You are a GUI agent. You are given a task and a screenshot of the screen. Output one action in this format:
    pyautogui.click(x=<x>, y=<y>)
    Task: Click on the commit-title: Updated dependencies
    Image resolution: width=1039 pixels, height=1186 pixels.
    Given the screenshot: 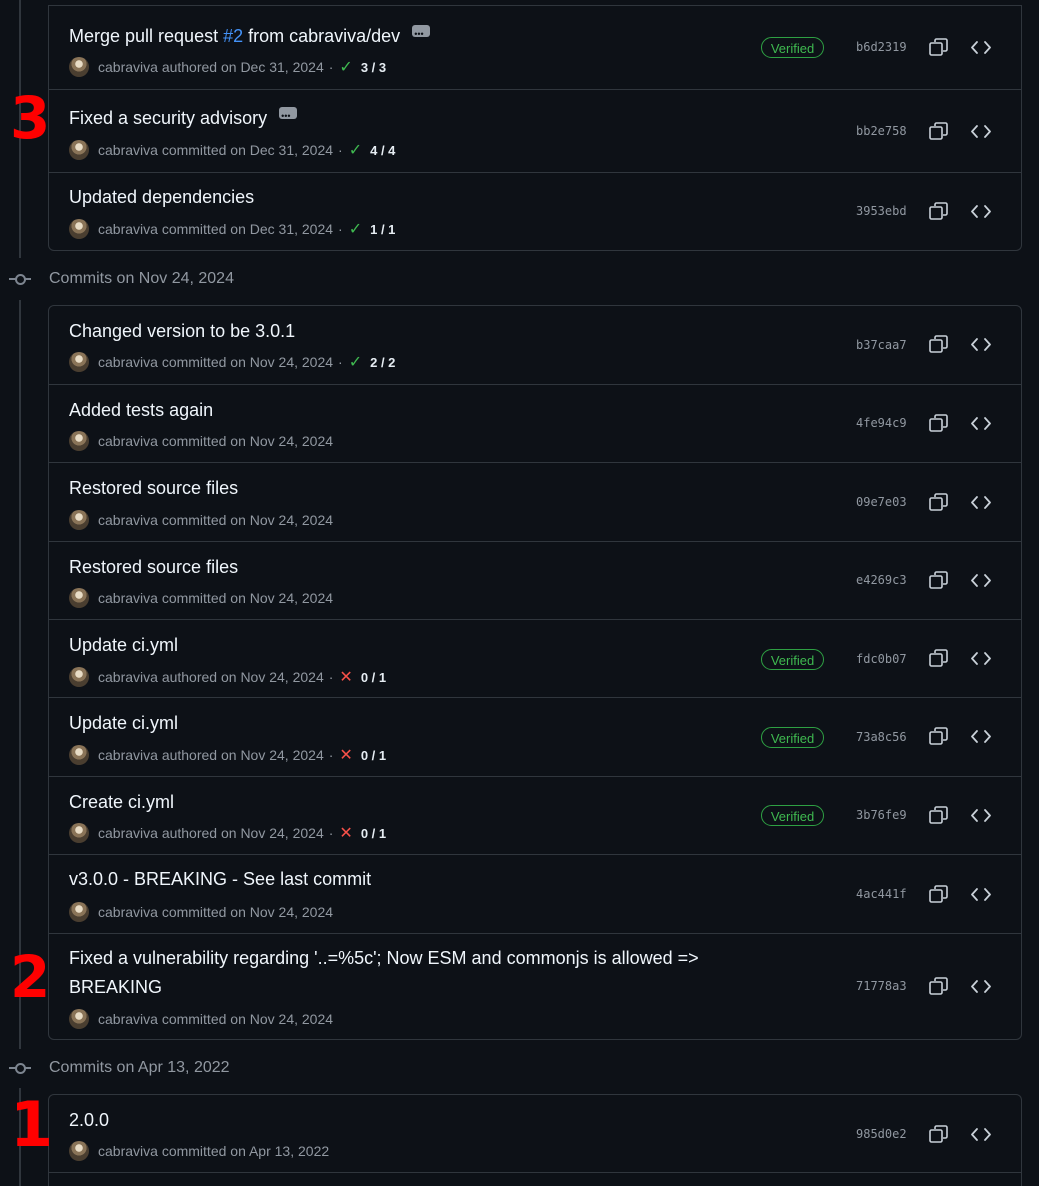 What is the action you would take?
    pyautogui.click(x=161, y=197)
    